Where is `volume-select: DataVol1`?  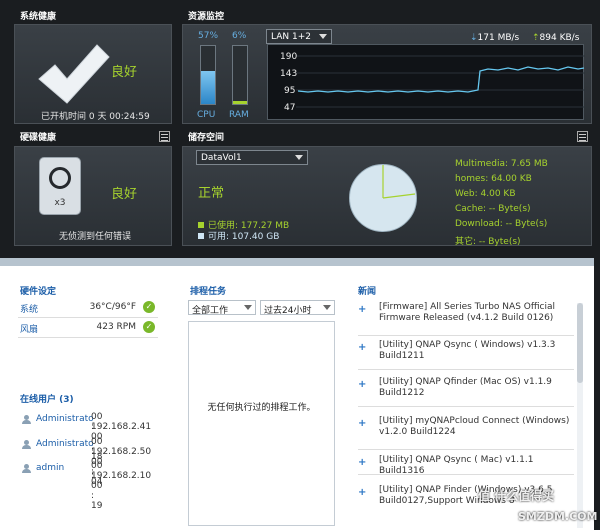
volume-select: DataVol1 is located at coordinates (252, 157).